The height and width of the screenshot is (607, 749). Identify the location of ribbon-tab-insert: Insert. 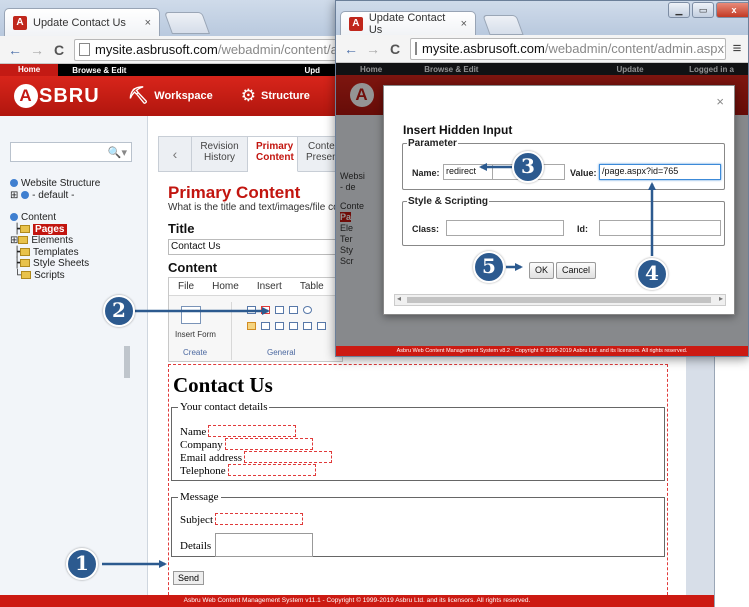
(269, 286).